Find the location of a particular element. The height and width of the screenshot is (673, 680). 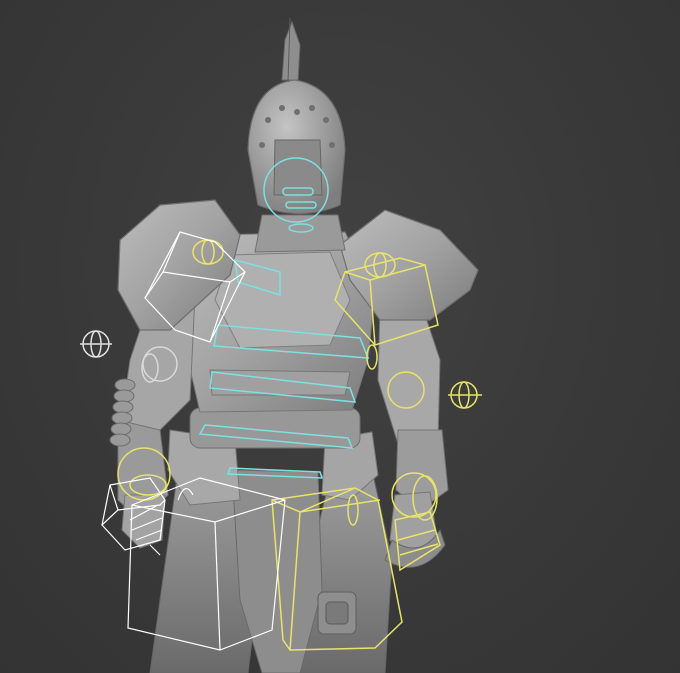

thigh-buckle-inner is located at coordinates (337, 613).